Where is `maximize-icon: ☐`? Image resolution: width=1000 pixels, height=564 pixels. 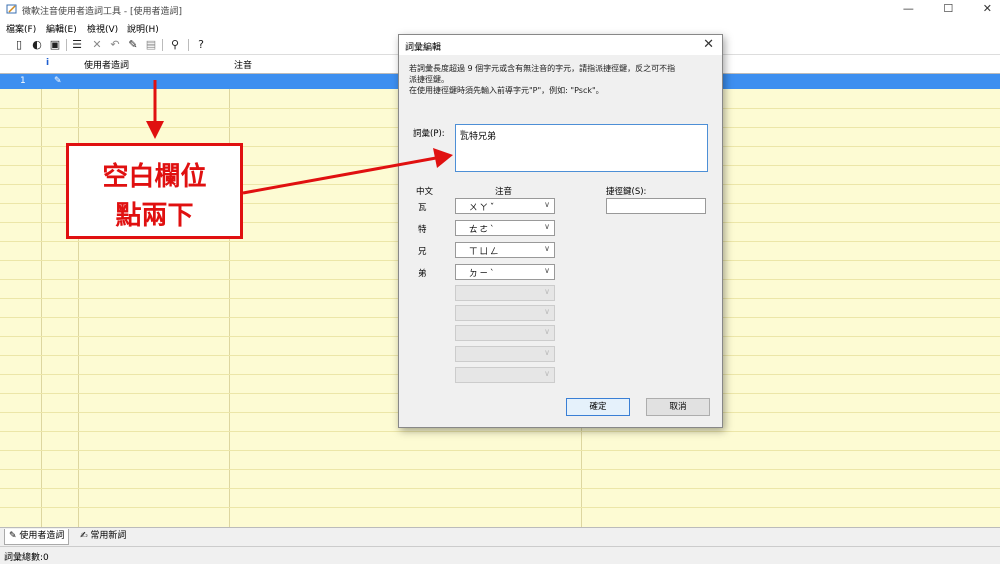 maximize-icon: ☐ is located at coordinates (948, 8).